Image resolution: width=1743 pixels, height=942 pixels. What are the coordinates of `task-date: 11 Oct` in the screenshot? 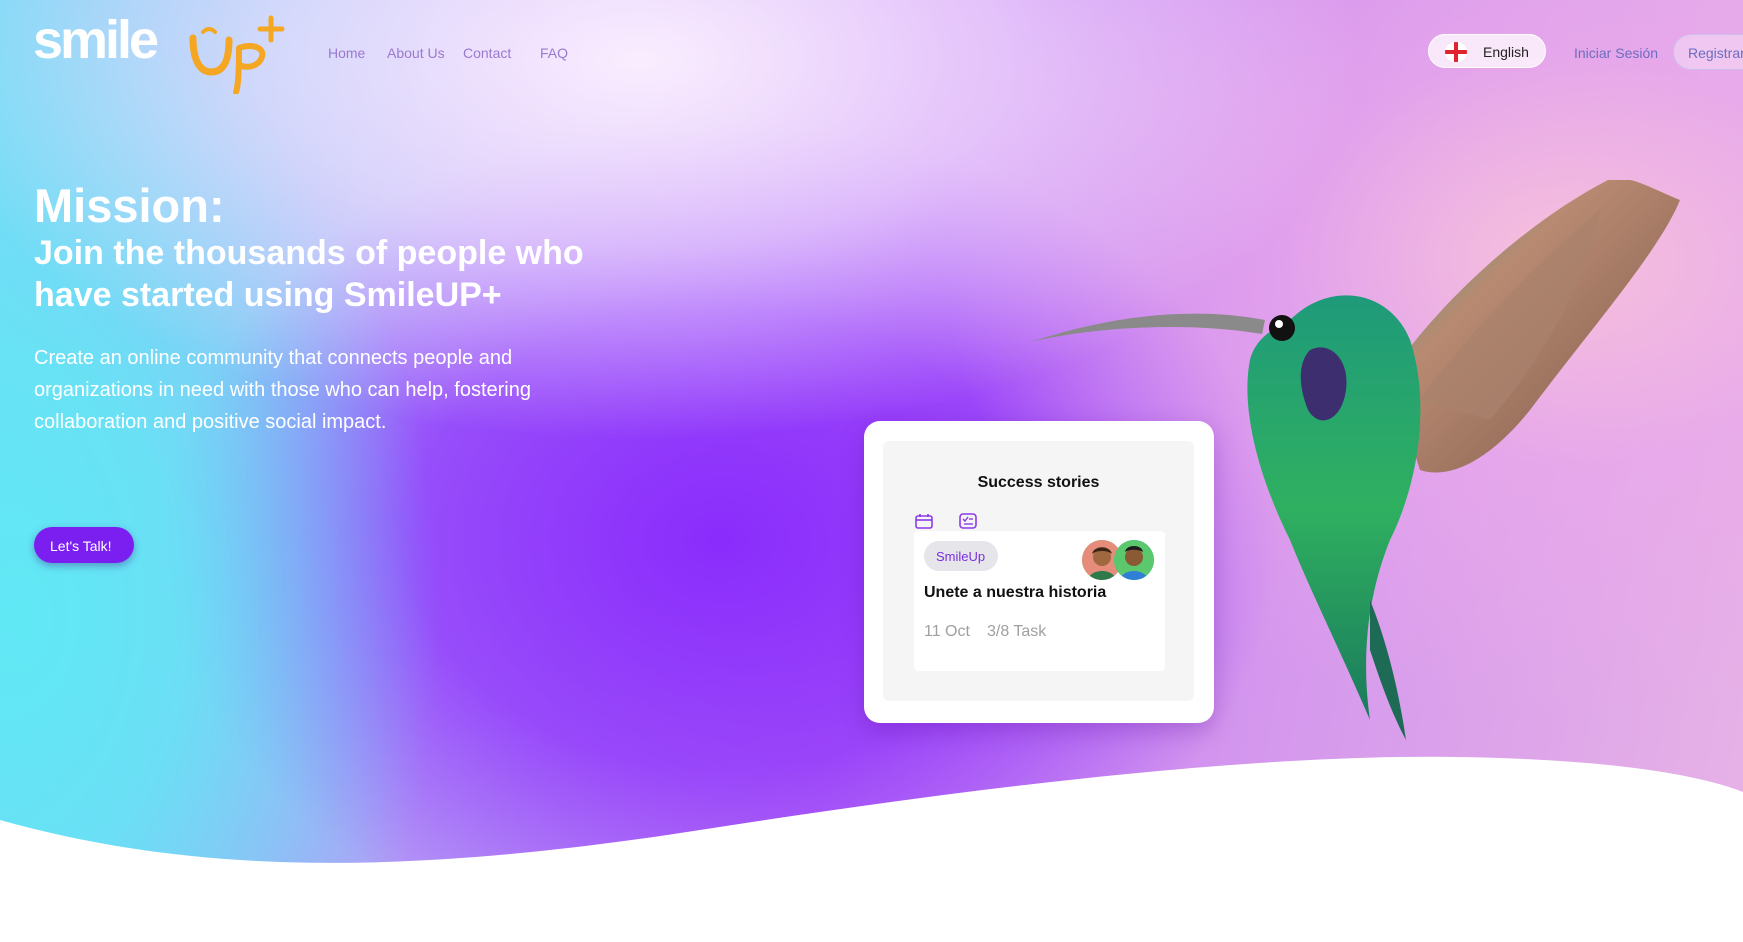 It's located at (947, 631).